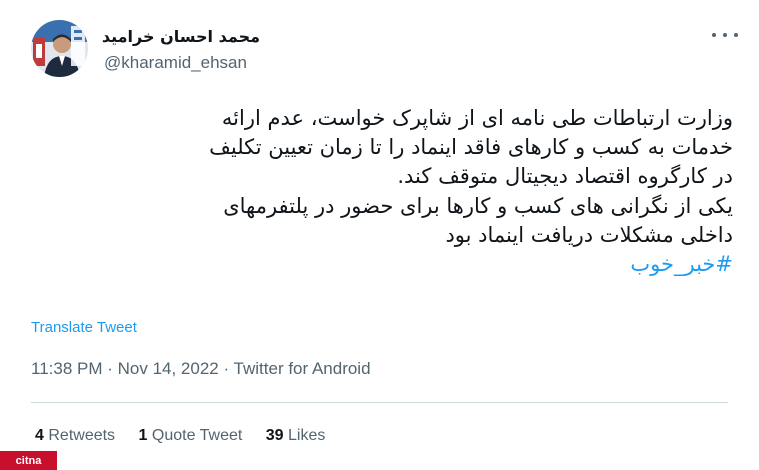 This screenshot has width=759, height=470. What do you see at coordinates (197, 435) in the screenshot?
I see `quote-tweets-label: Quote Tweet` at bounding box center [197, 435].